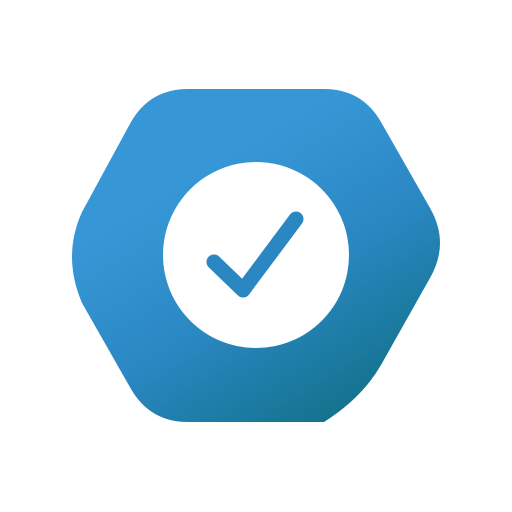 Image resolution: width=512 pixels, height=512 pixels. I want to click on white-circle, so click(256, 255).